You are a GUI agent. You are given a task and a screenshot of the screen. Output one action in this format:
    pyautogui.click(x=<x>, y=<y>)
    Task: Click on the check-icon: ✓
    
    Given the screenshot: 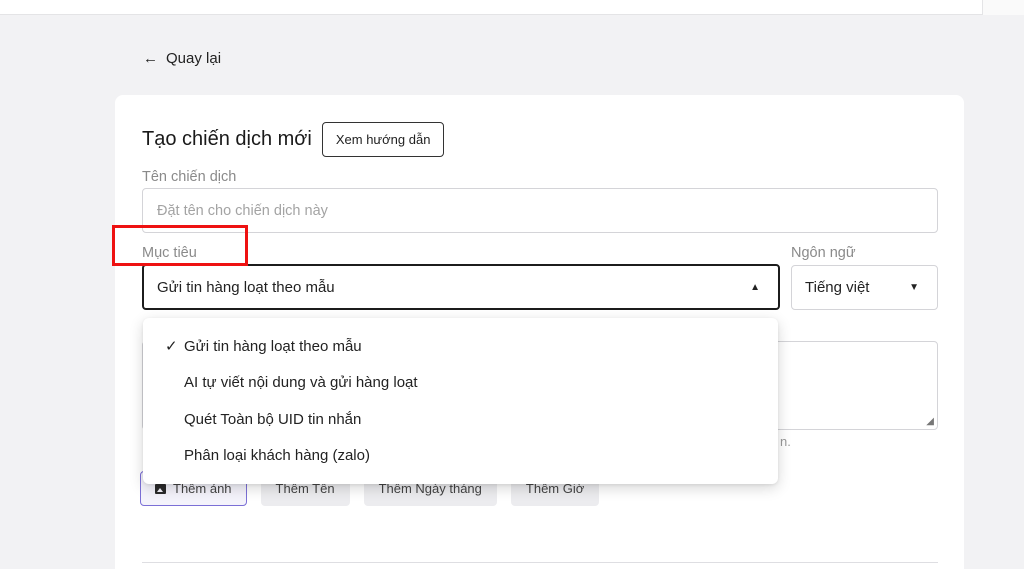 What is the action you would take?
    pyautogui.click(x=171, y=347)
    